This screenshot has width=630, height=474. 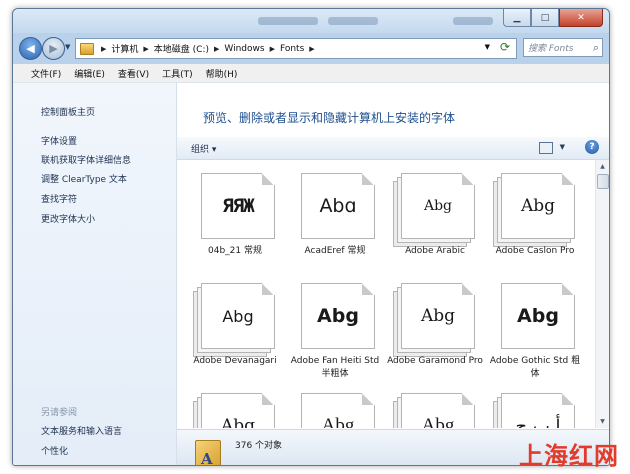 I want to click on fonts-folder-icon: A, so click(x=208, y=452).